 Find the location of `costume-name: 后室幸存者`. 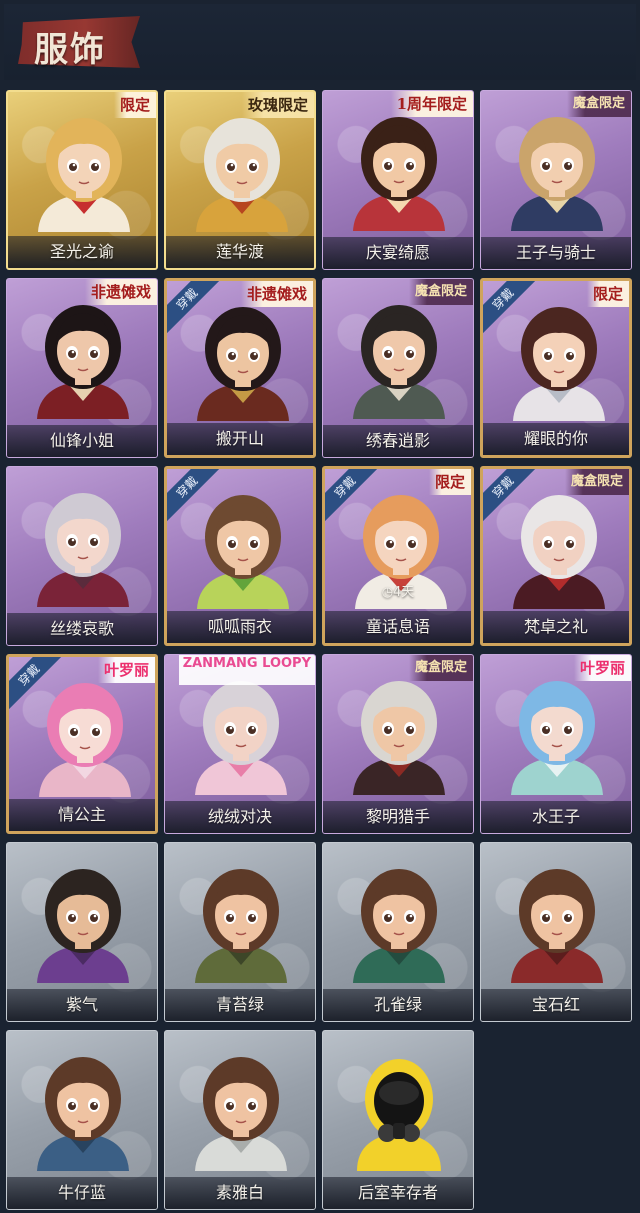

costume-name: 后室幸存者 is located at coordinates (397, 1192).